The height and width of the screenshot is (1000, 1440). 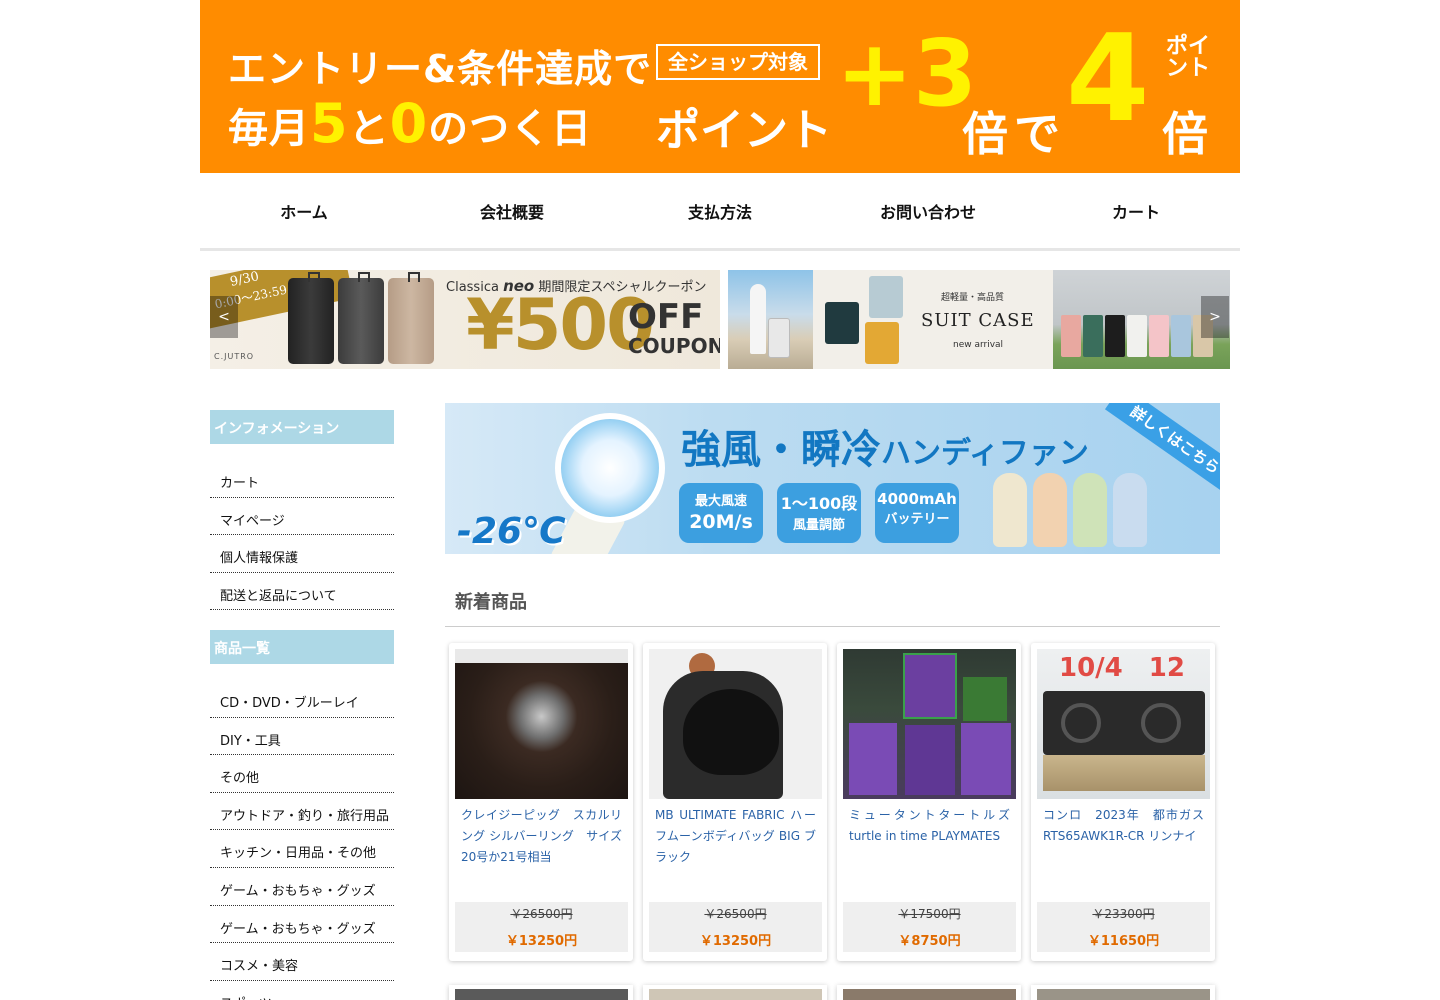 What do you see at coordinates (302, 812) in the screenshot?
I see `category-item: アウトドア・釣り・旅行用品` at bounding box center [302, 812].